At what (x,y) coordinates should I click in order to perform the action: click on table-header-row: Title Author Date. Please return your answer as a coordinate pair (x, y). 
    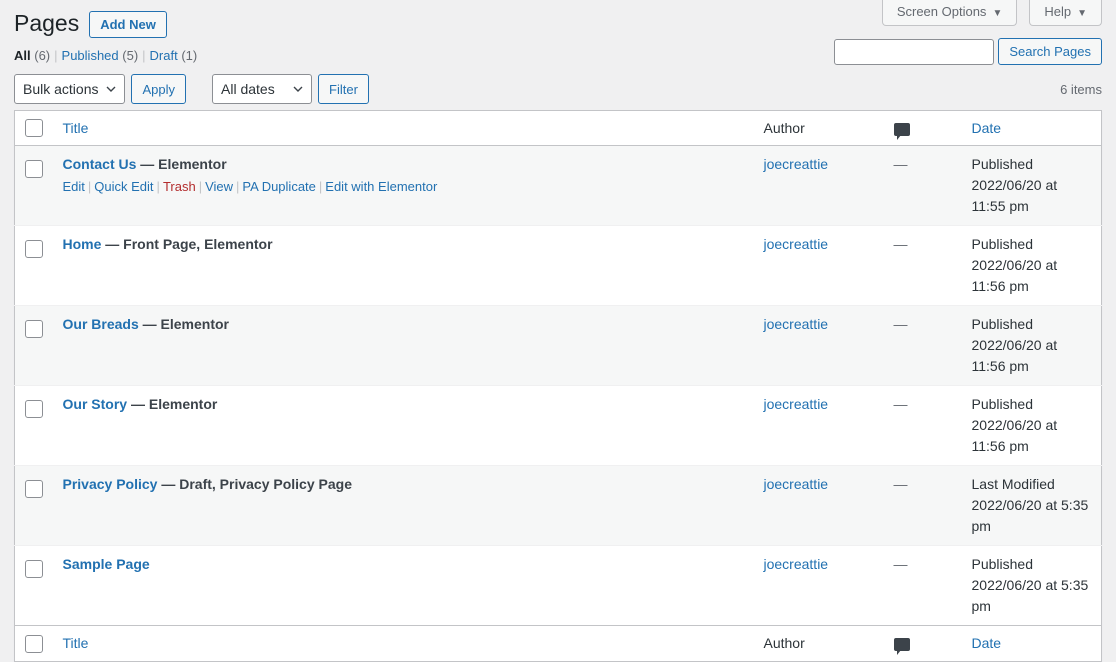
    Looking at the image, I should click on (558, 128).